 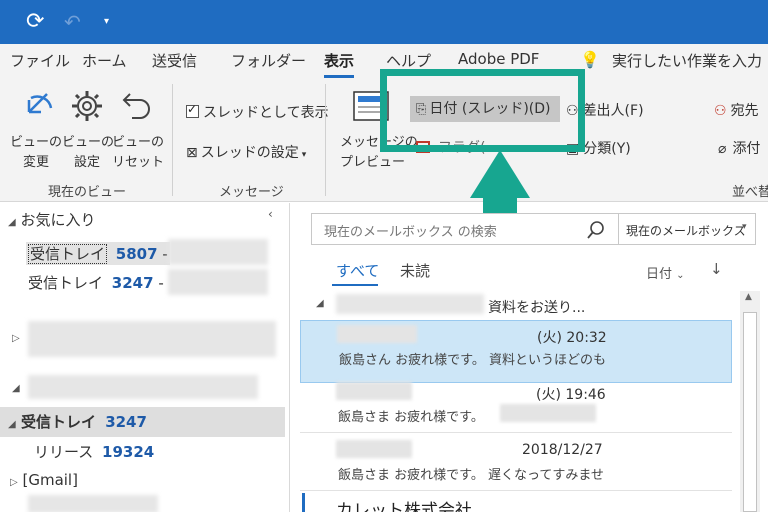 I want to click on filter-all-tab: すべて, so click(x=357, y=270).